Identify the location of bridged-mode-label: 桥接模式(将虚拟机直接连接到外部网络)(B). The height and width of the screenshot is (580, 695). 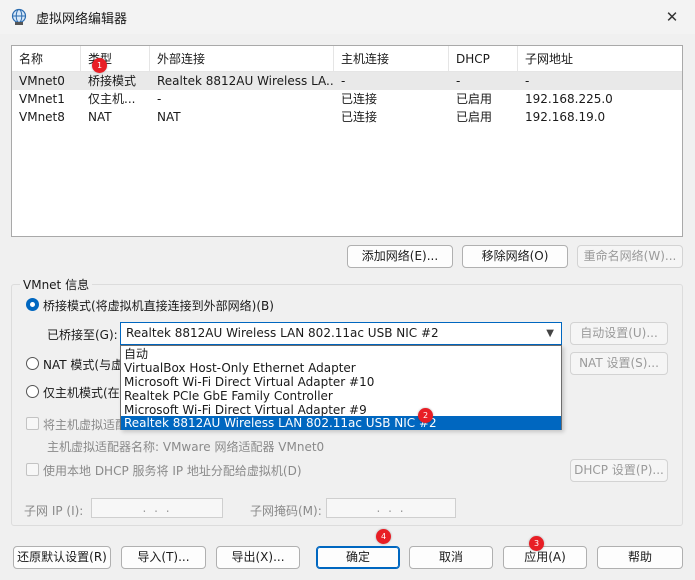
(158, 306).